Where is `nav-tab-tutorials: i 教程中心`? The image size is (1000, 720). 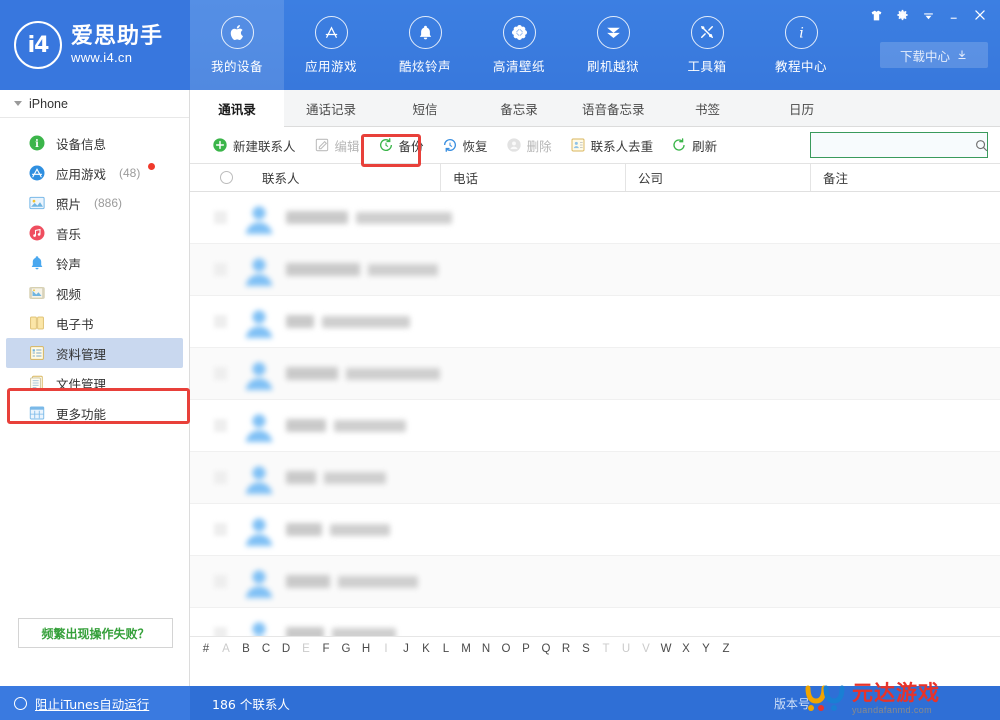 nav-tab-tutorials: i 教程中心 is located at coordinates (801, 45).